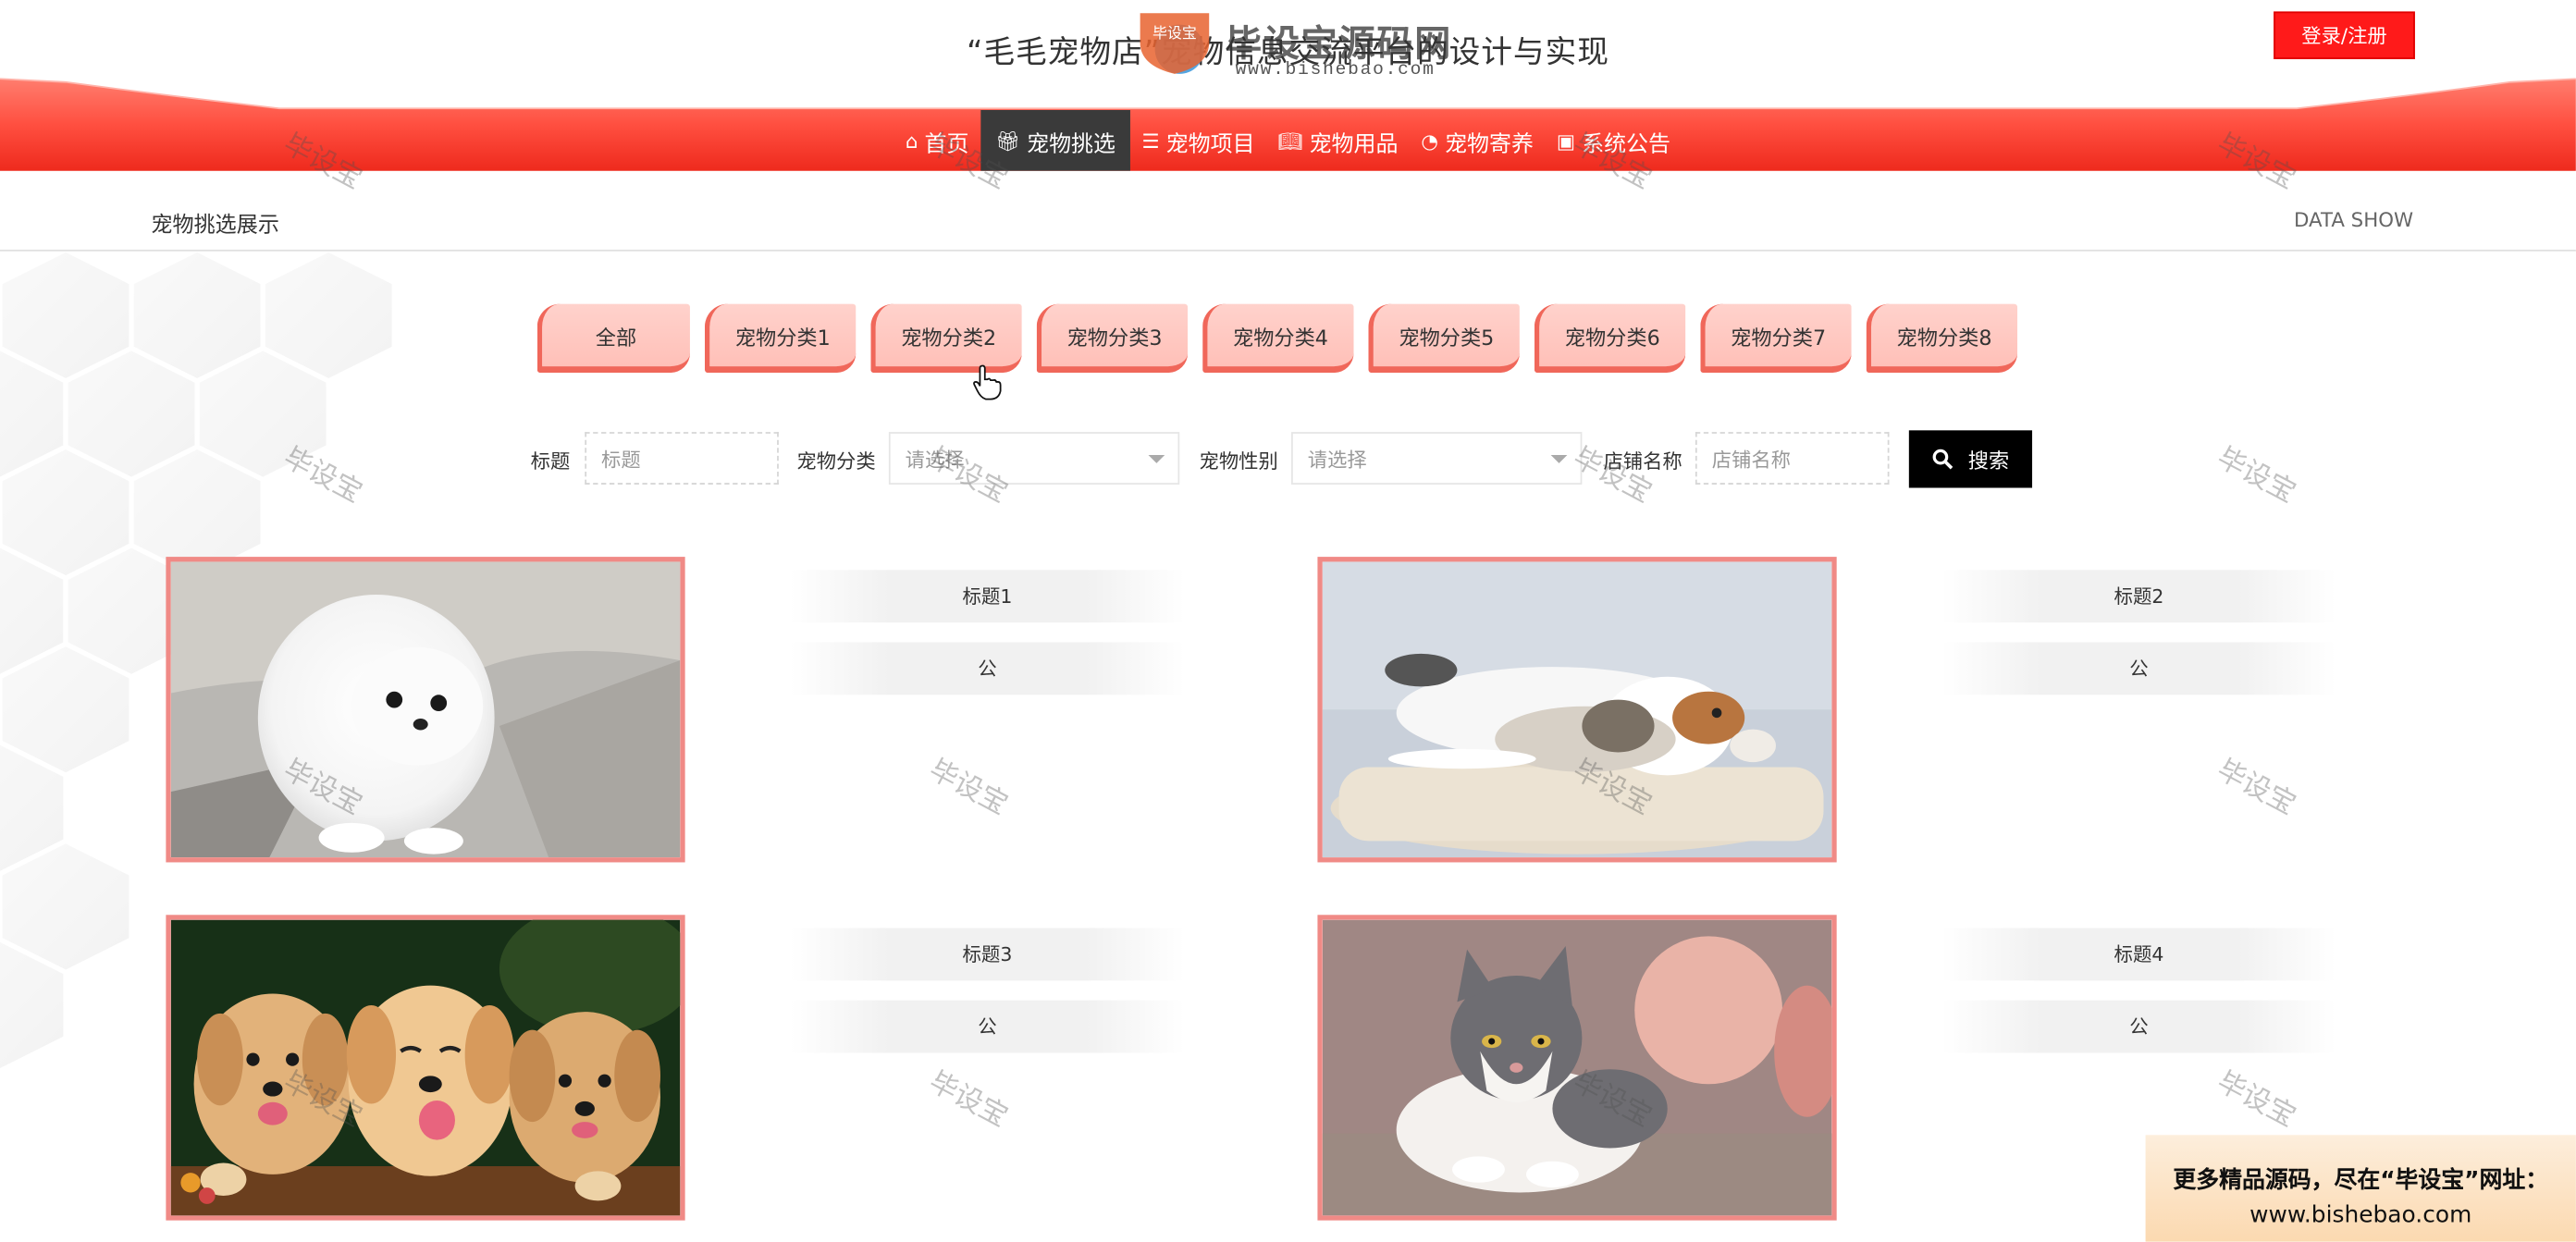 This screenshot has width=2576, height=1242. What do you see at coordinates (2353, 220) in the screenshot?
I see `section-subtitle: DATA SHOW` at bounding box center [2353, 220].